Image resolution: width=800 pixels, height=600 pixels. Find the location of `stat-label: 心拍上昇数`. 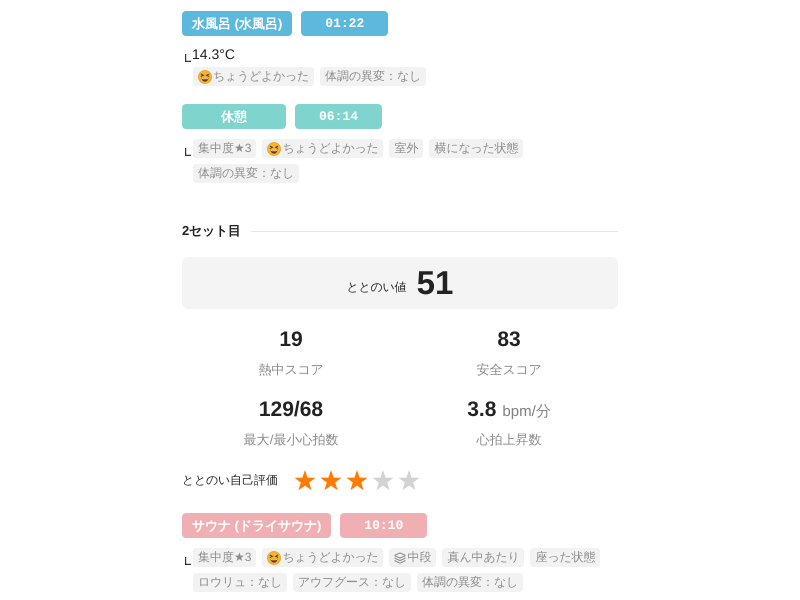

stat-label: 心拍上昇数 is located at coordinates (509, 440).